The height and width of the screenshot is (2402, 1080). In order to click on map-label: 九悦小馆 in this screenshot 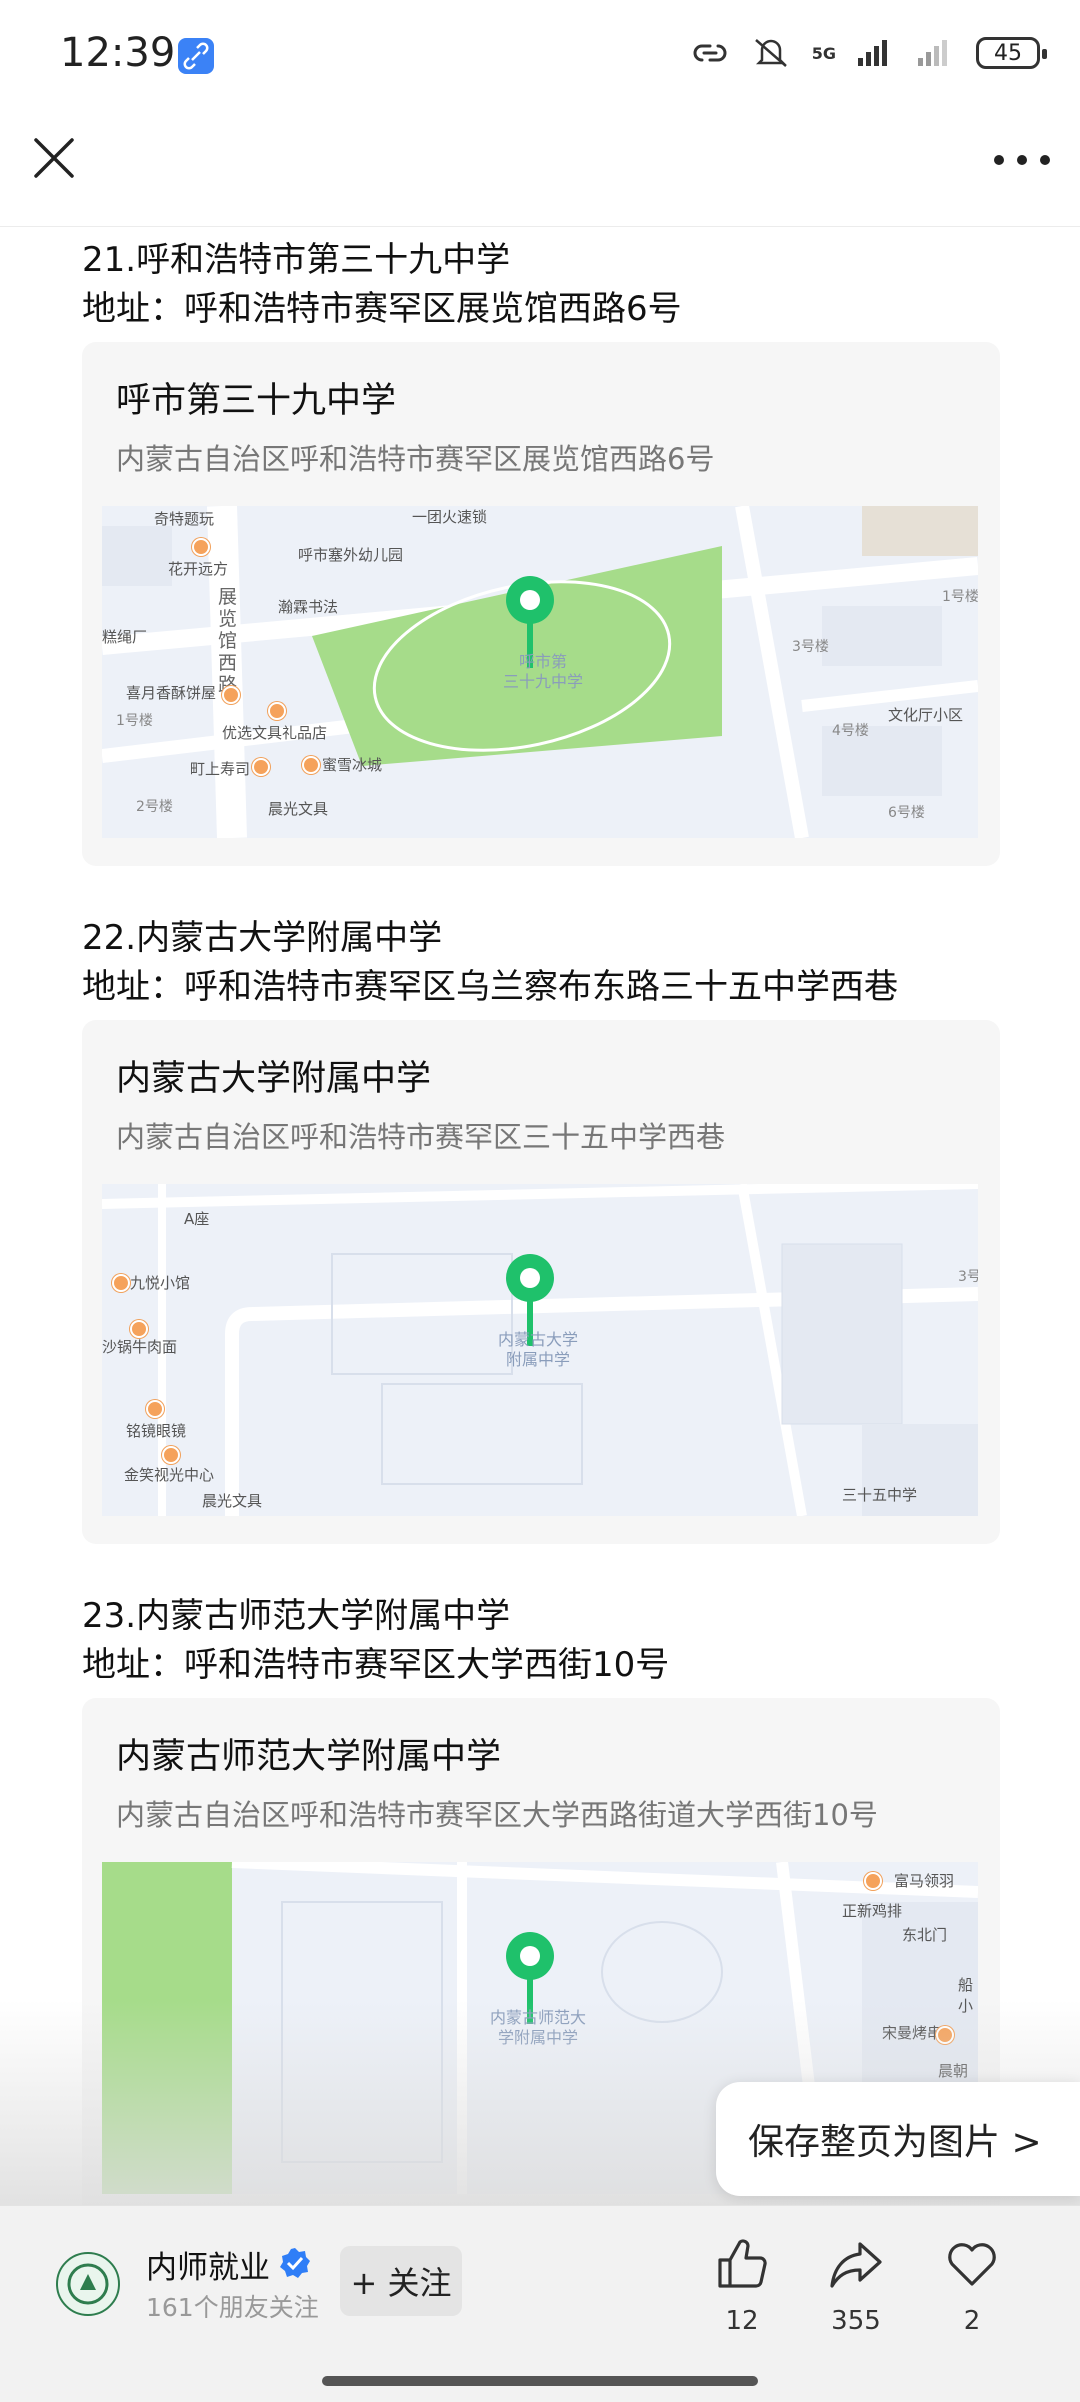, I will do `click(160, 1283)`.